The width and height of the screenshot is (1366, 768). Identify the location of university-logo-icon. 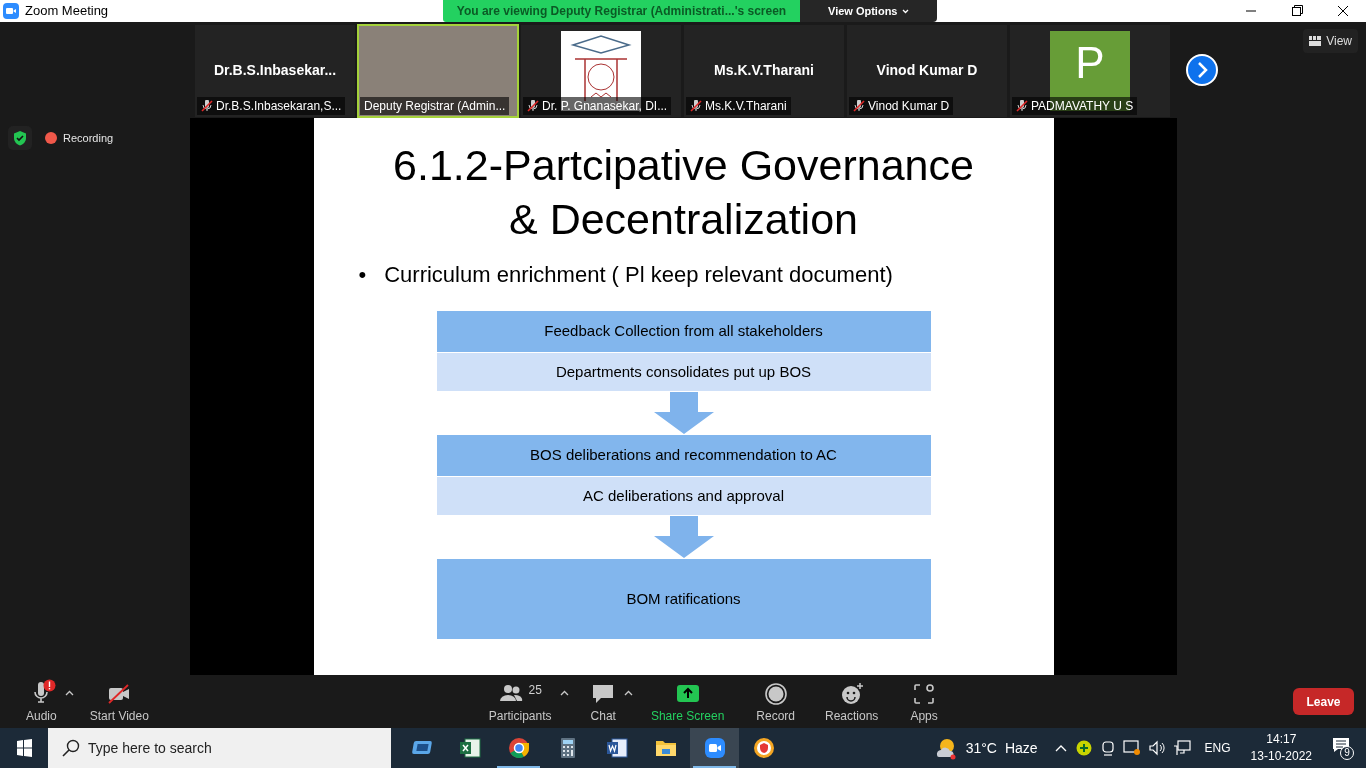
(601, 71).